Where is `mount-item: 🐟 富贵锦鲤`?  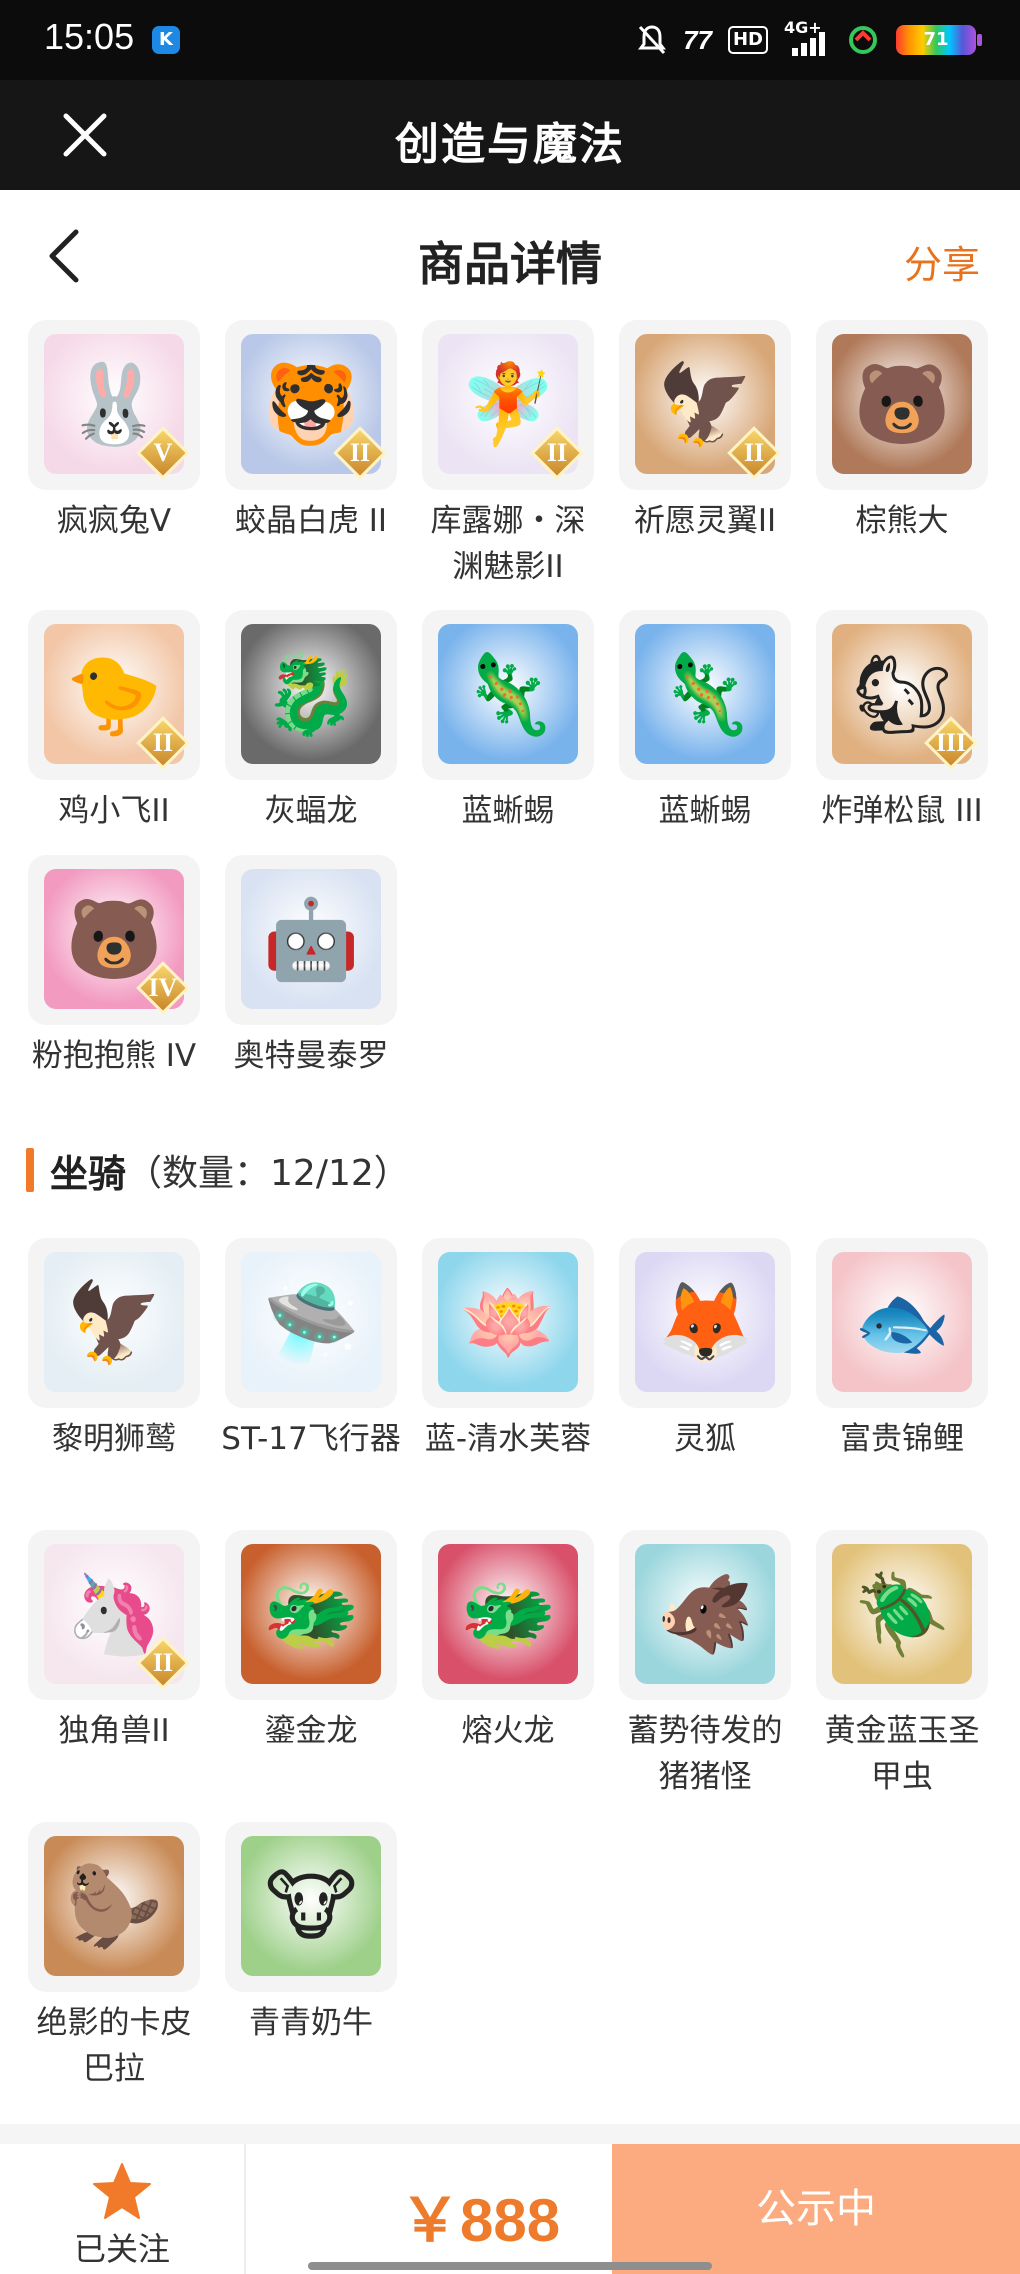 mount-item: 🐟 富贵锦鲤 is located at coordinates (902, 1350).